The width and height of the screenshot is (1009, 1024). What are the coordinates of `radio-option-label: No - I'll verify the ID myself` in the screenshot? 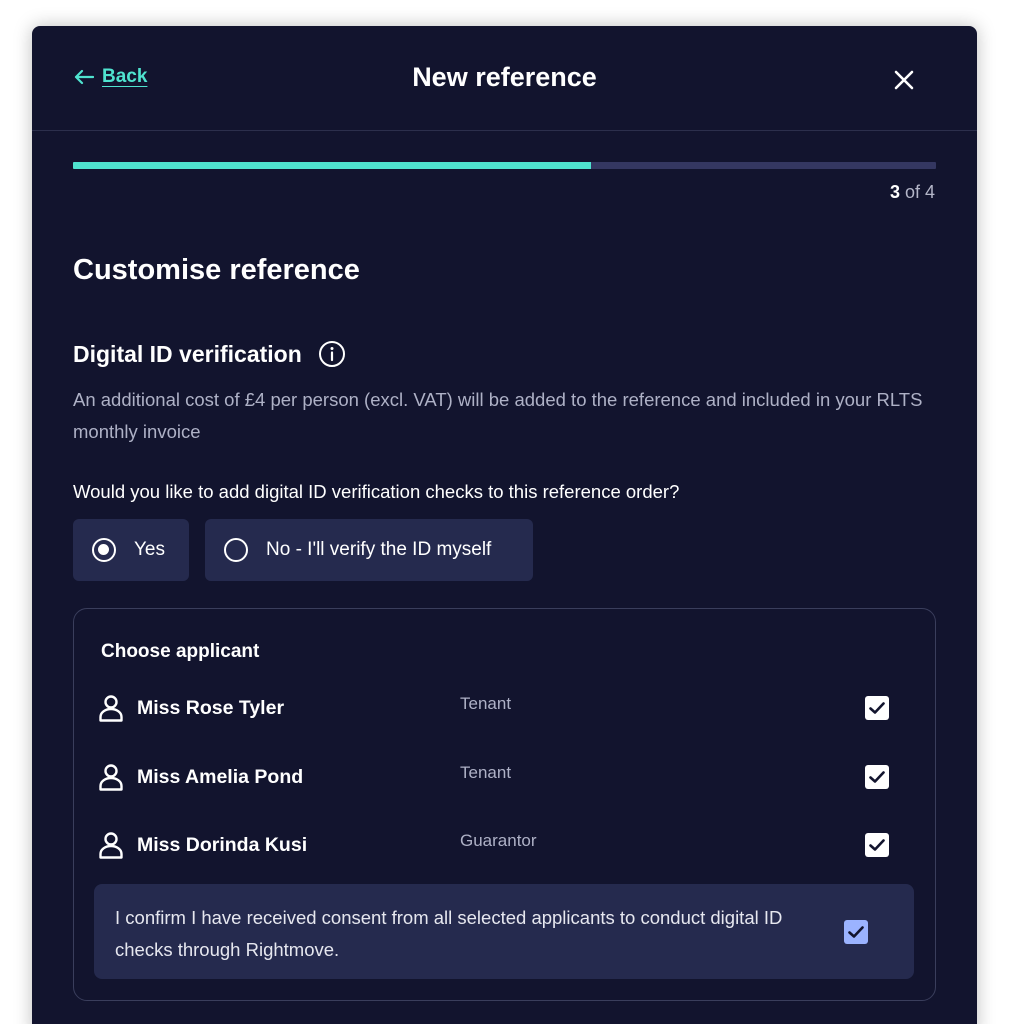 It's located at (379, 549).